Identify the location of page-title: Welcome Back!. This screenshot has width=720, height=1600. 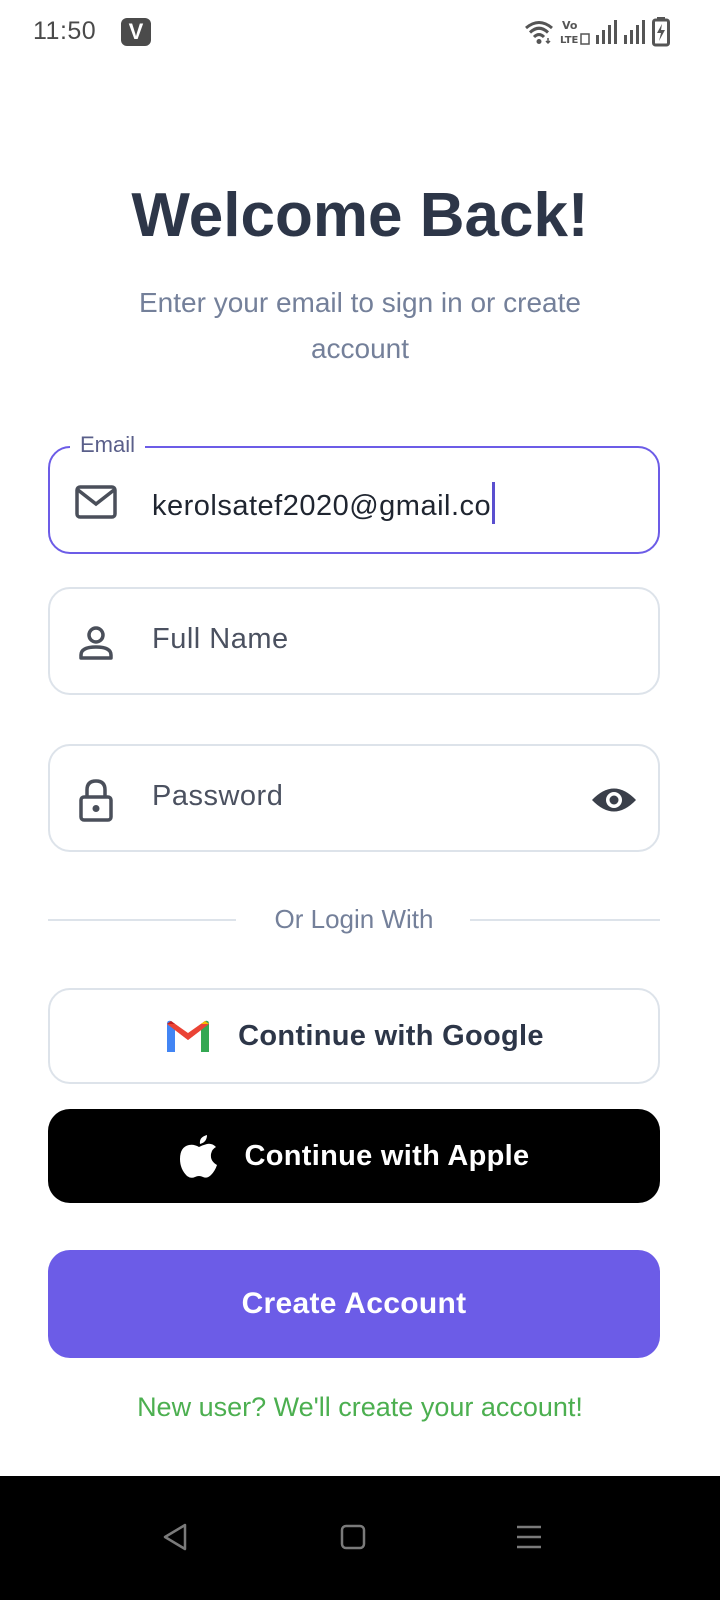
(360, 215).